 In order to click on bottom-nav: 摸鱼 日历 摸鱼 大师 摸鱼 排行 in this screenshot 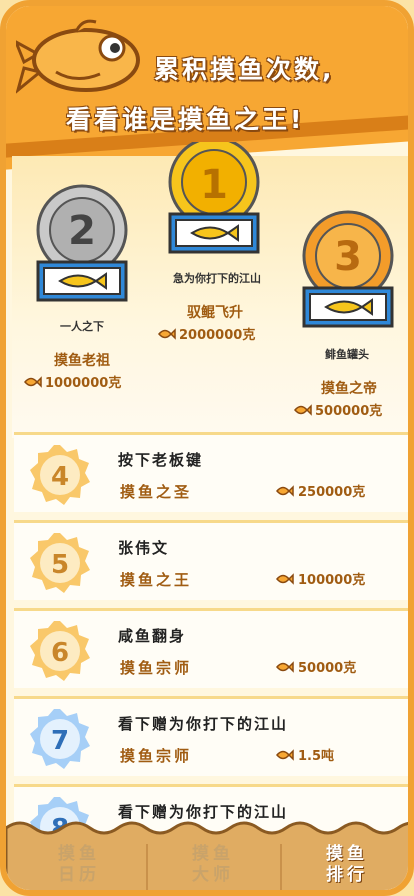, I will do `click(207, 854)`.